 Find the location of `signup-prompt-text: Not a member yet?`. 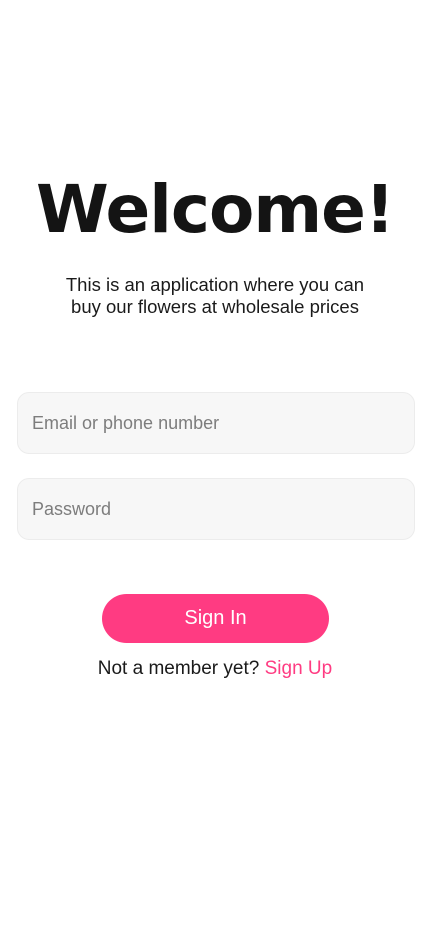

signup-prompt-text: Not a member yet? is located at coordinates (178, 668).